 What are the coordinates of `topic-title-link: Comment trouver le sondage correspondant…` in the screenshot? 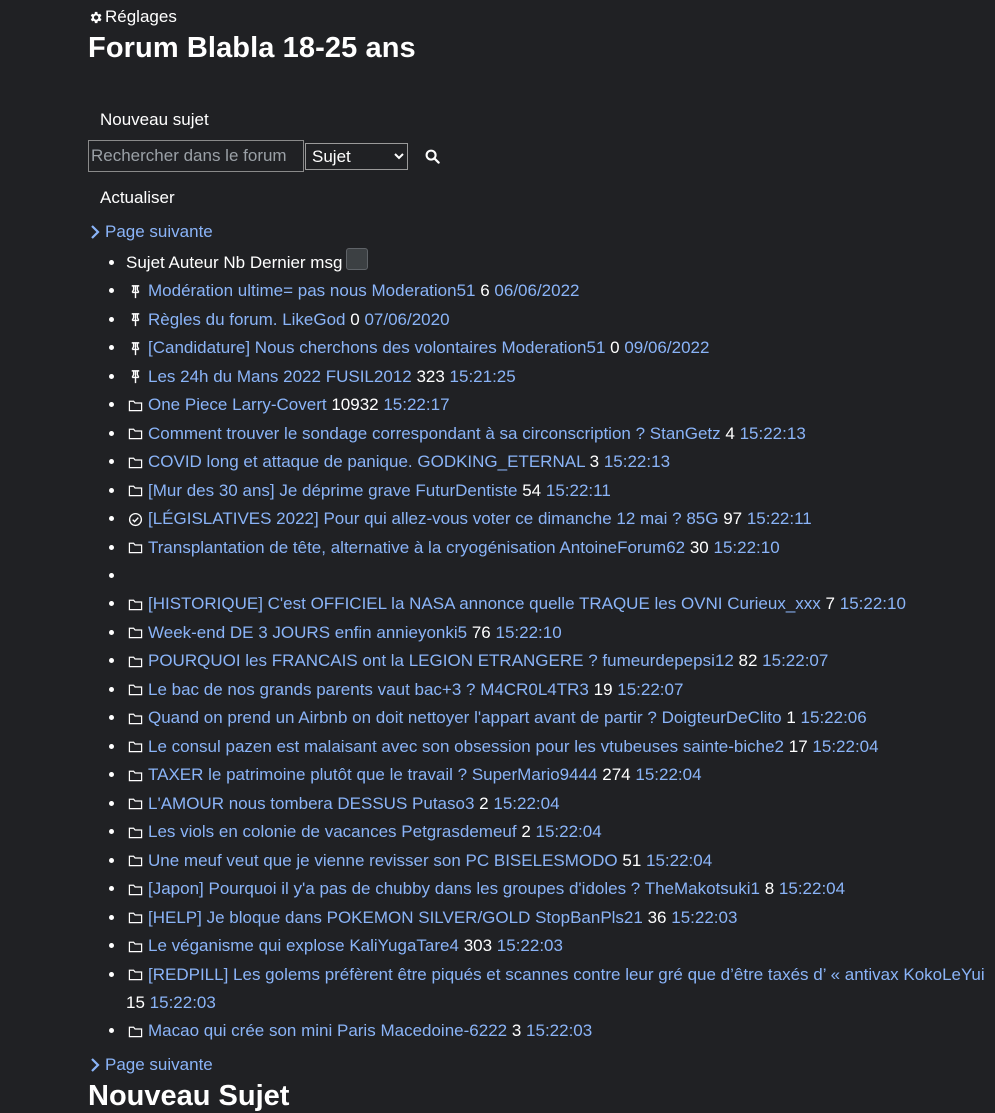 It's located at (396, 433).